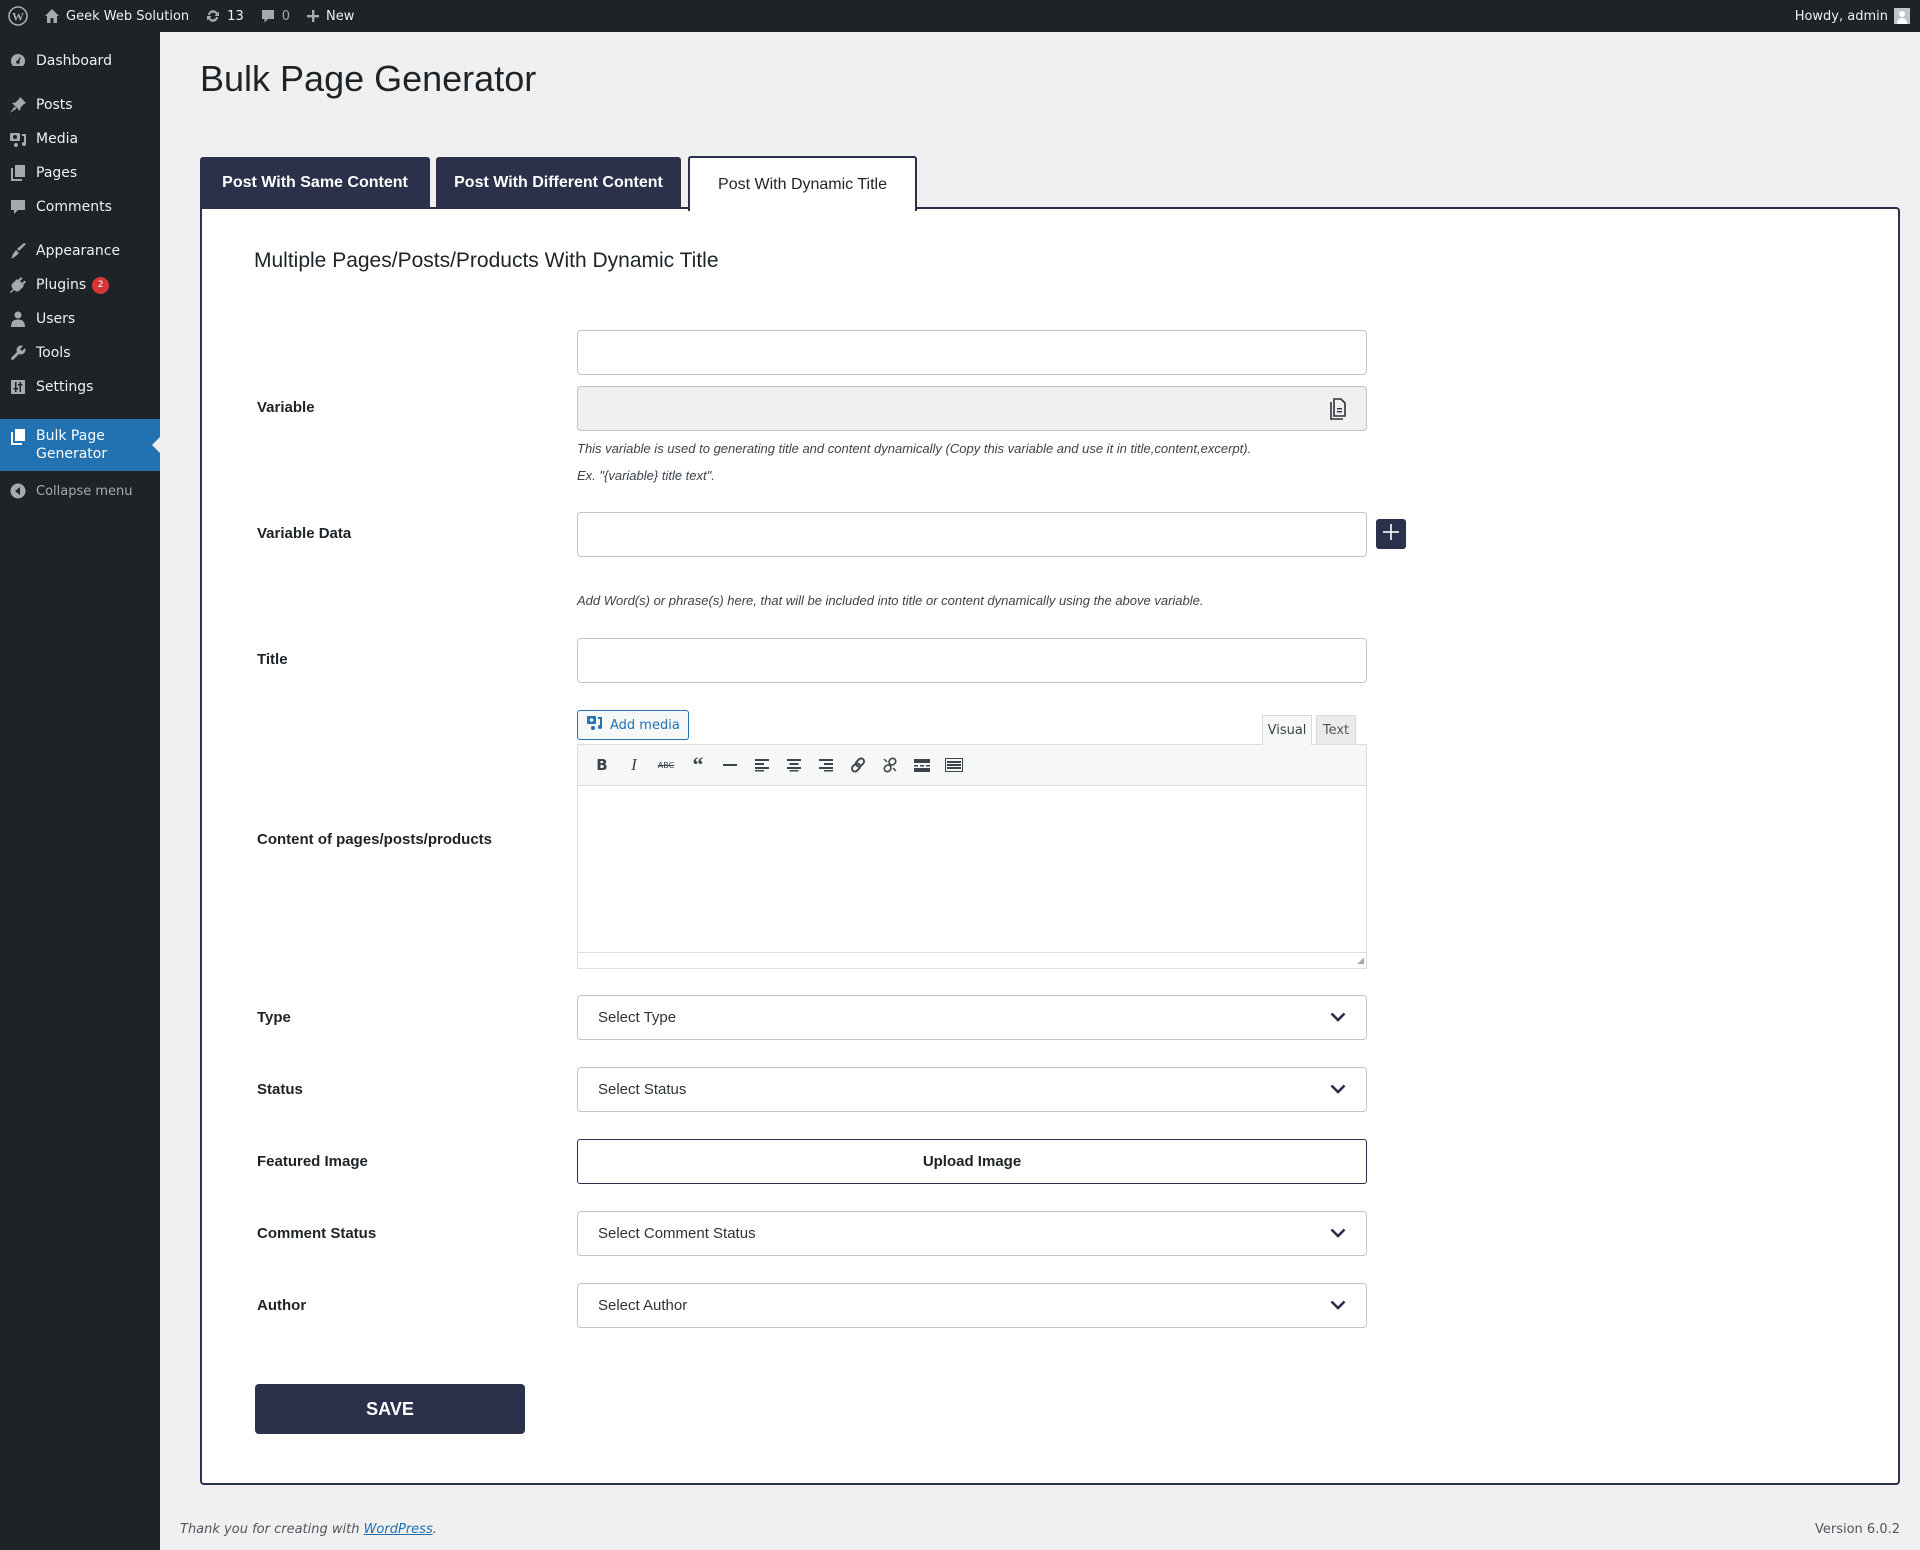 The width and height of the screenshot is (1920, 1550). I want to click on unlink-icon, so click(890, 765).